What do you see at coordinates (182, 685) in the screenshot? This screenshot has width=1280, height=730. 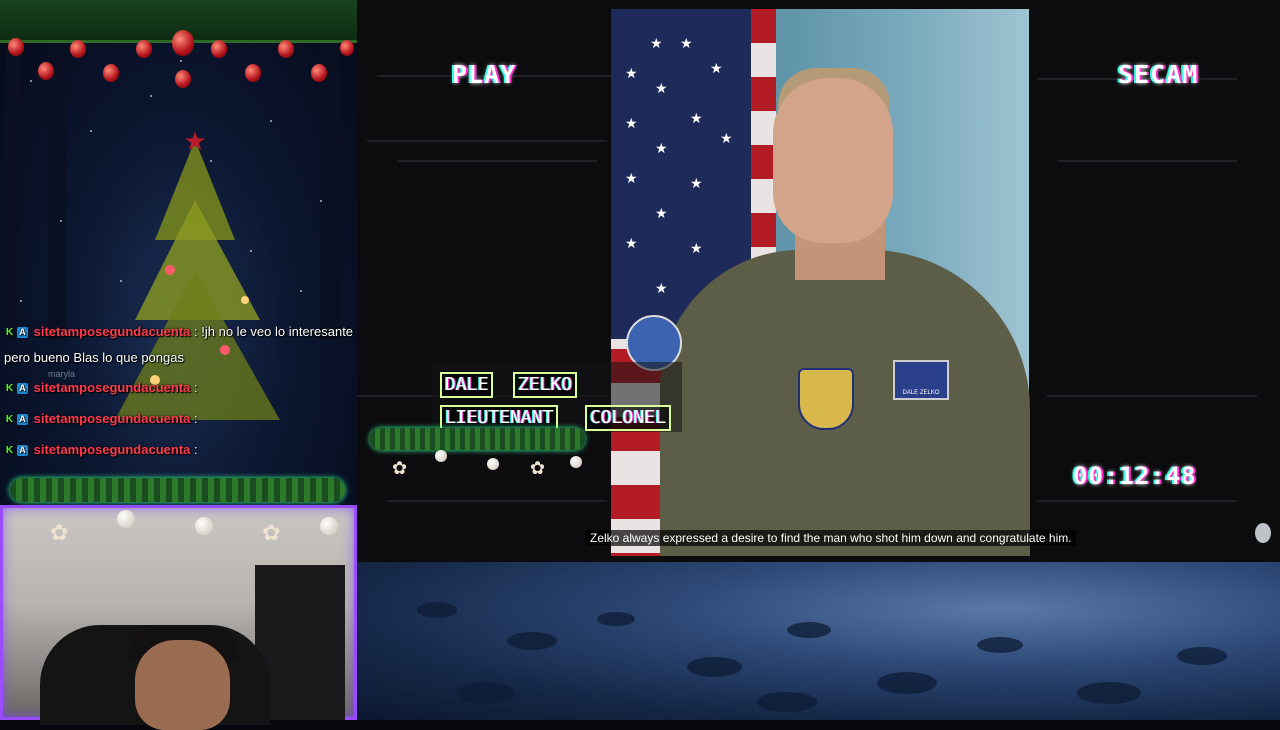 I see `webcam-streamer-face` at bounding box center [182, 685].